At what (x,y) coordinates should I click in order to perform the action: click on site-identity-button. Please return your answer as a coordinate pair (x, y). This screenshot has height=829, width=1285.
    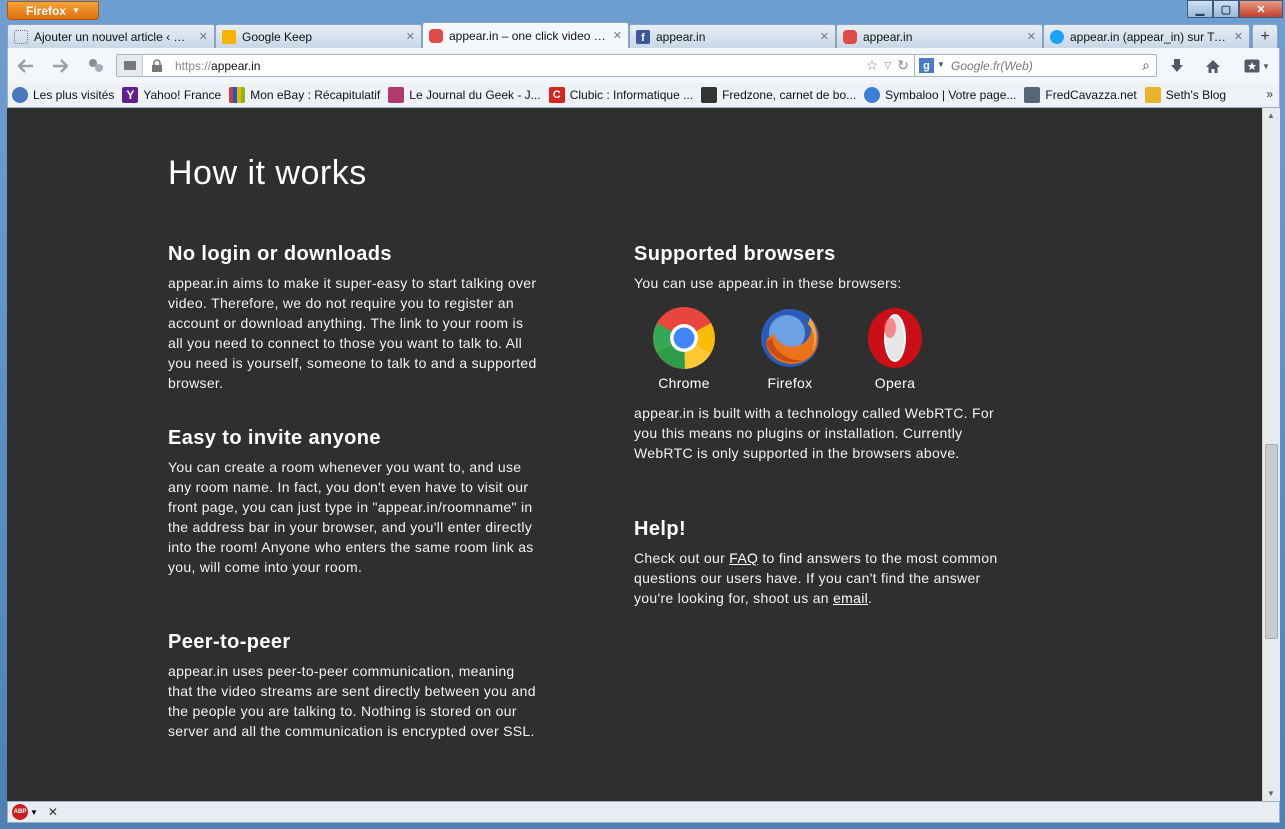
    Looking at the image, I should click on (130, 65).